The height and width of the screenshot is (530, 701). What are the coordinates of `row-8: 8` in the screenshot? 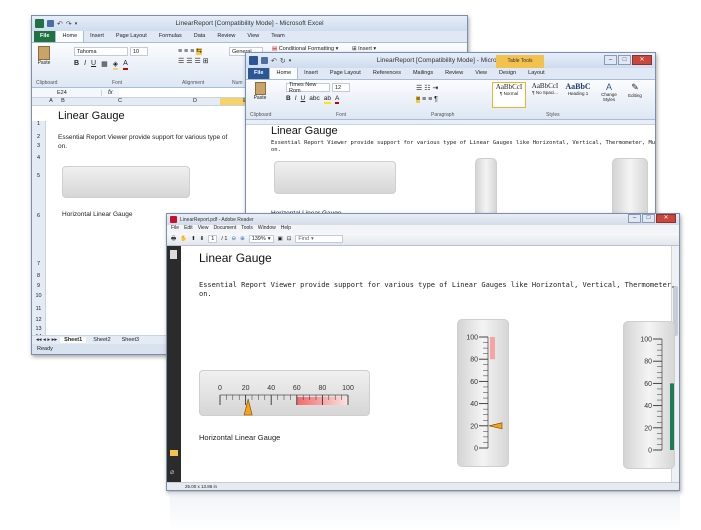 It's located at (38, 276).